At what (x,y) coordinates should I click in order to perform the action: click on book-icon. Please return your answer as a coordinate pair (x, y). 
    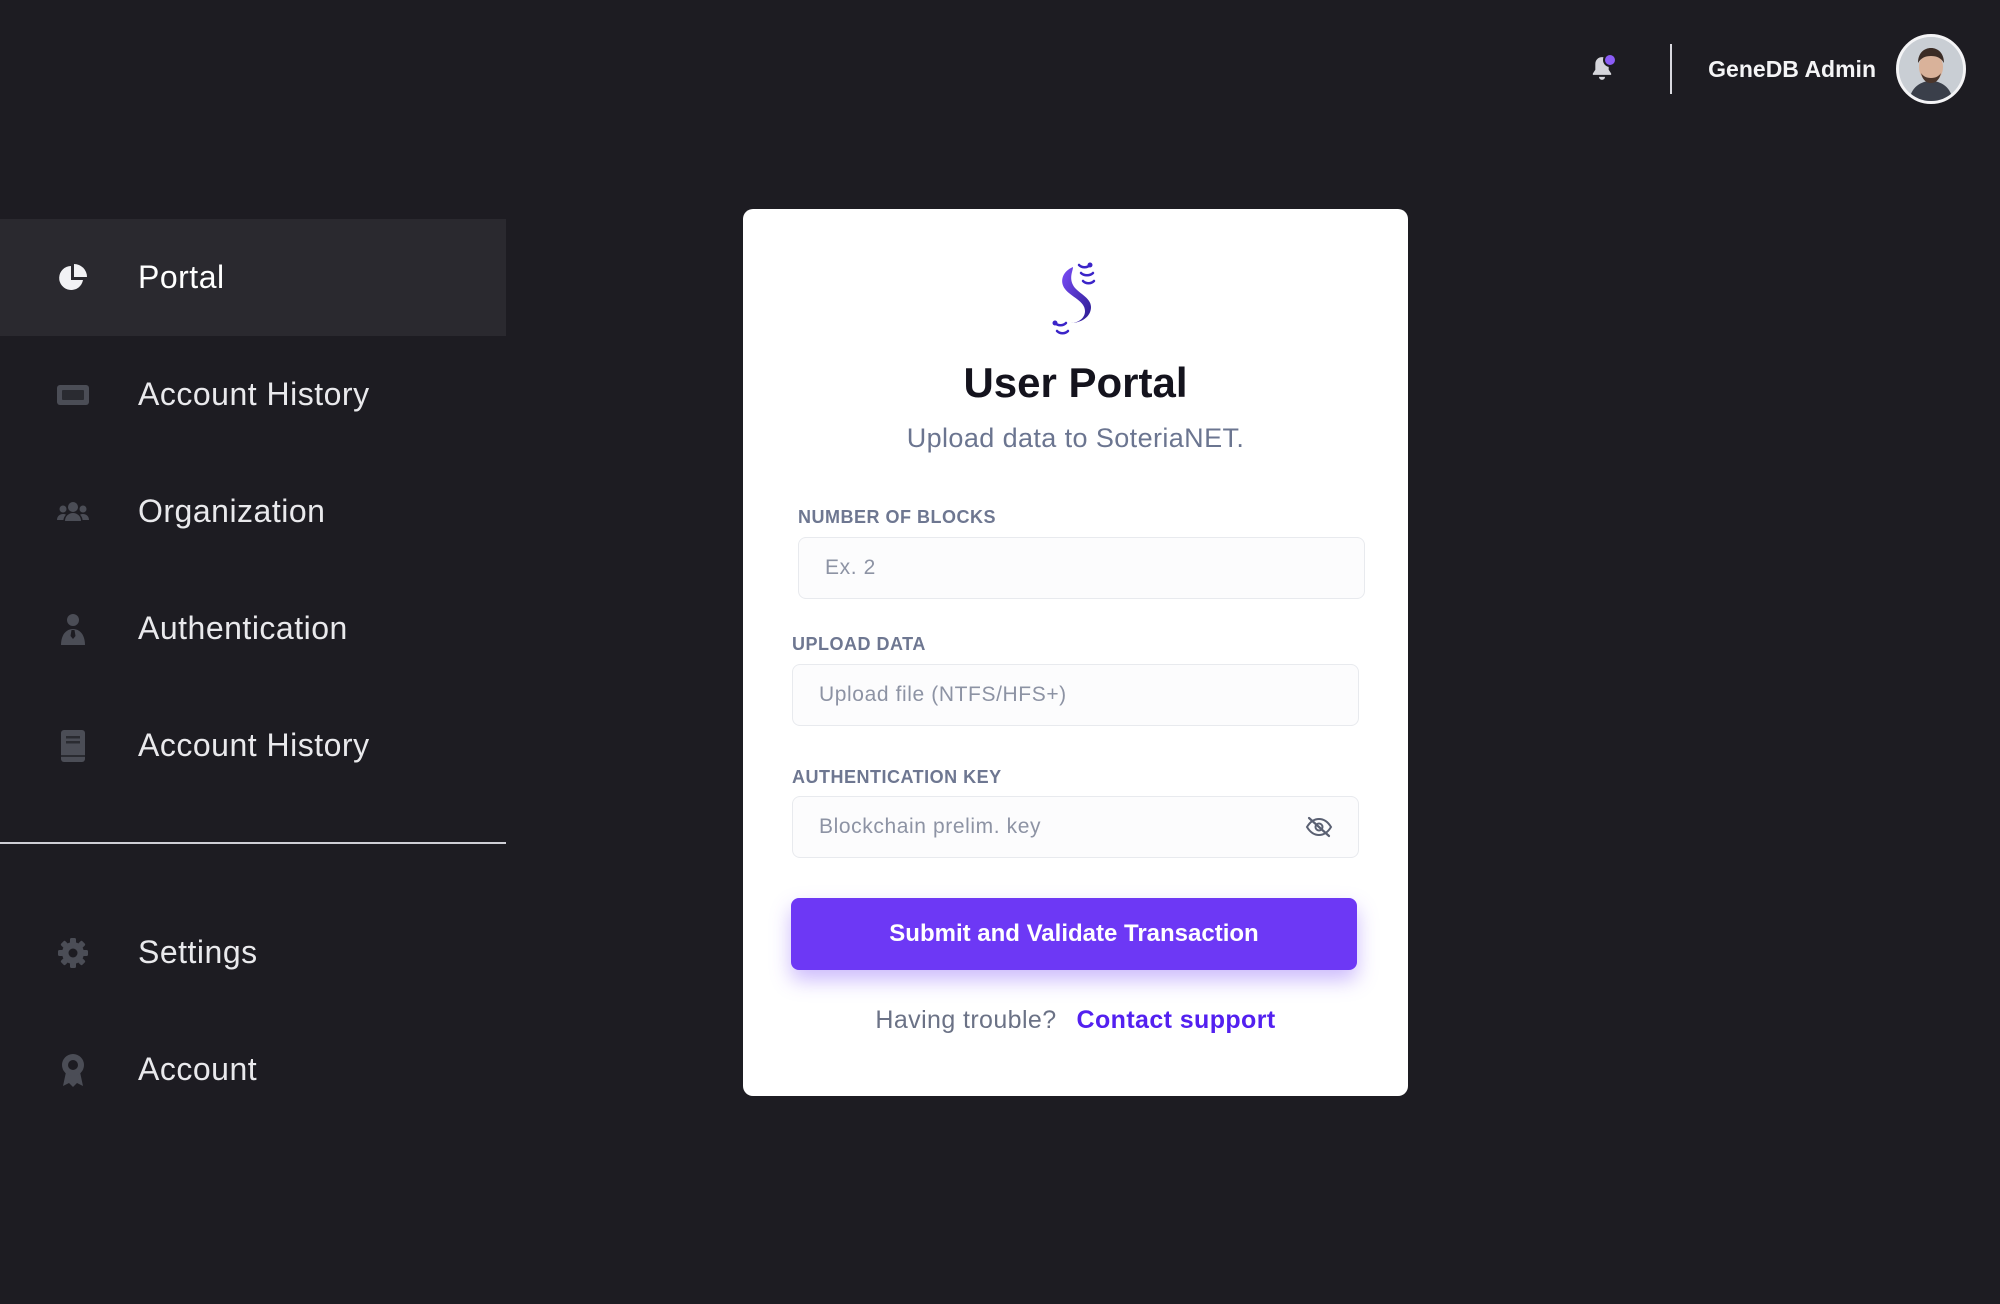
    Looking at the image, I should click on (73, 746).